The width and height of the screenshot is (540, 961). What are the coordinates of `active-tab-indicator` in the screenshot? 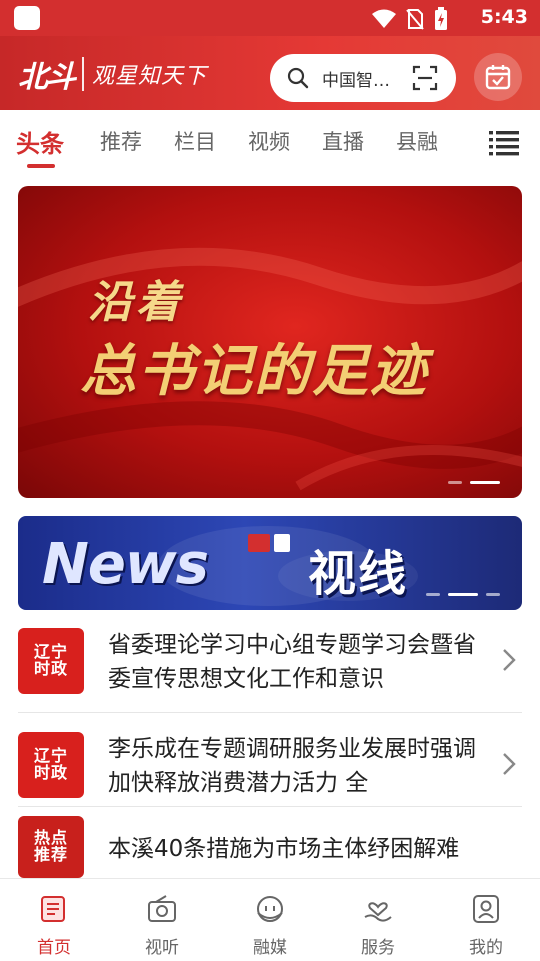 It's located at (41, 166).